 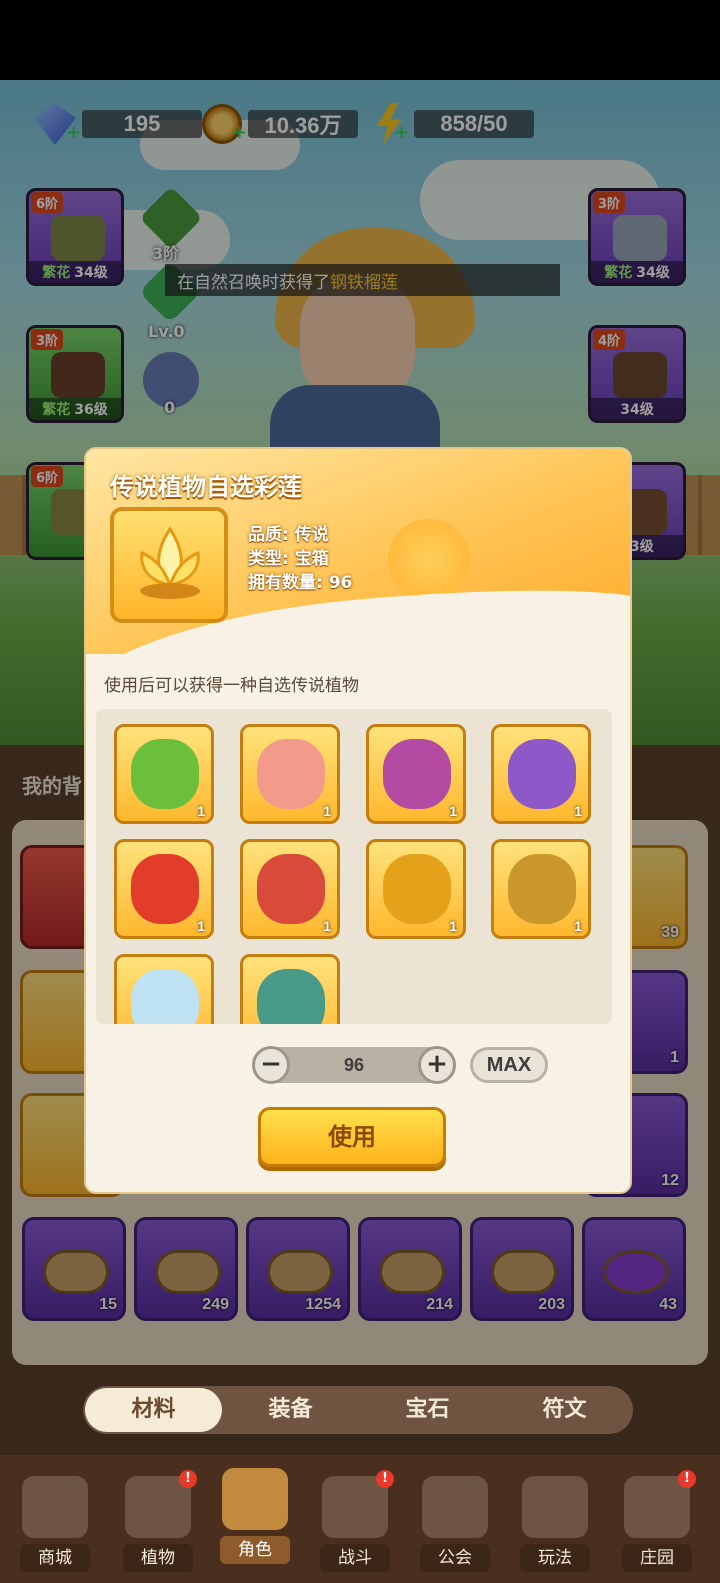 What do you see at coordinates (657, 1523) in the screenshot?
I see `nav-manor: 庄园!` at bounding box center [657, 1523].